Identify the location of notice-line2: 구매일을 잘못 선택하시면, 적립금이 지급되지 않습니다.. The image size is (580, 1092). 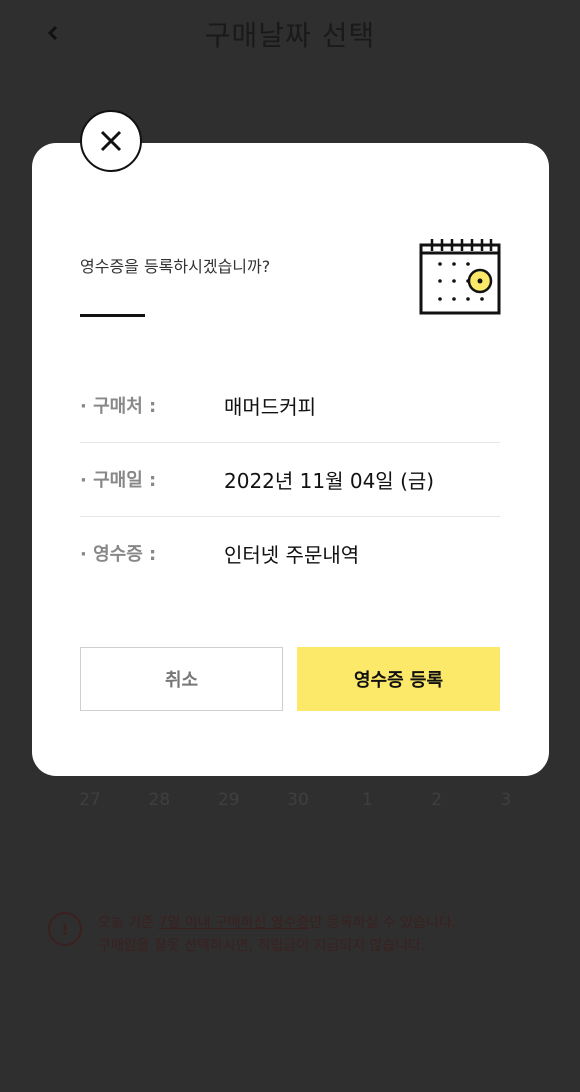
(262, 946).